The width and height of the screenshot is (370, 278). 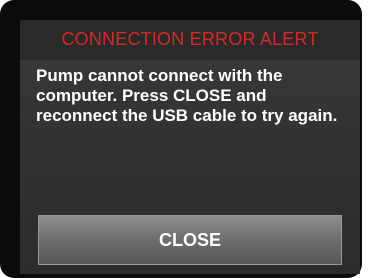 I want to click on close-button: CLOSE, so click(x=190, y=240).